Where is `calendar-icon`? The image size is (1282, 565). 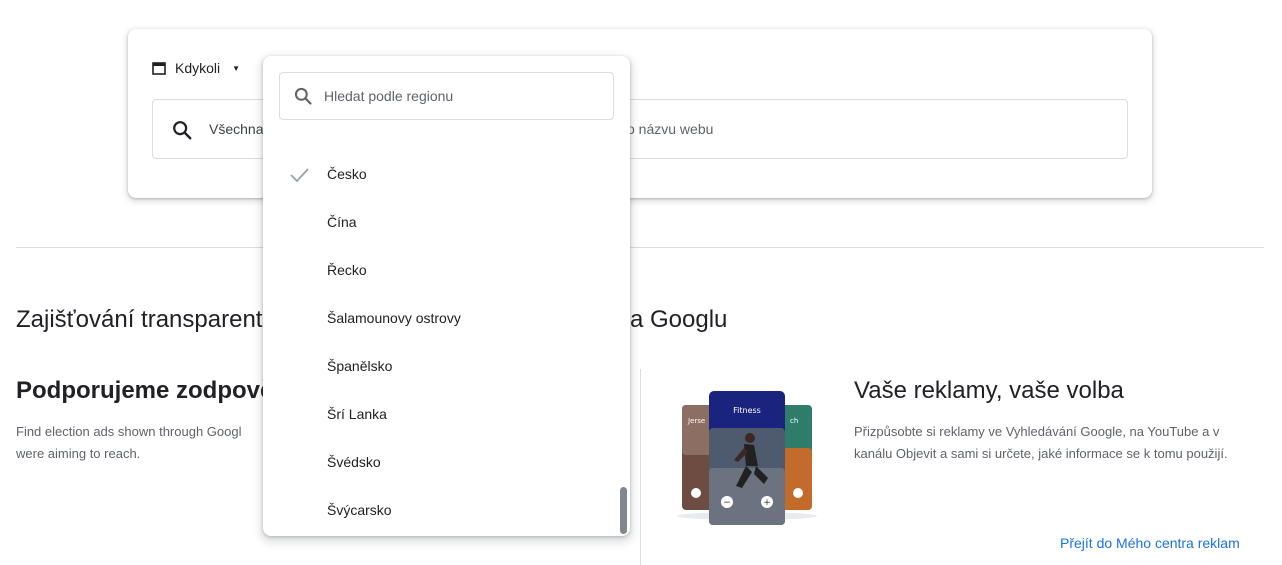
calendar-icon is located at coordinates (159, 68).